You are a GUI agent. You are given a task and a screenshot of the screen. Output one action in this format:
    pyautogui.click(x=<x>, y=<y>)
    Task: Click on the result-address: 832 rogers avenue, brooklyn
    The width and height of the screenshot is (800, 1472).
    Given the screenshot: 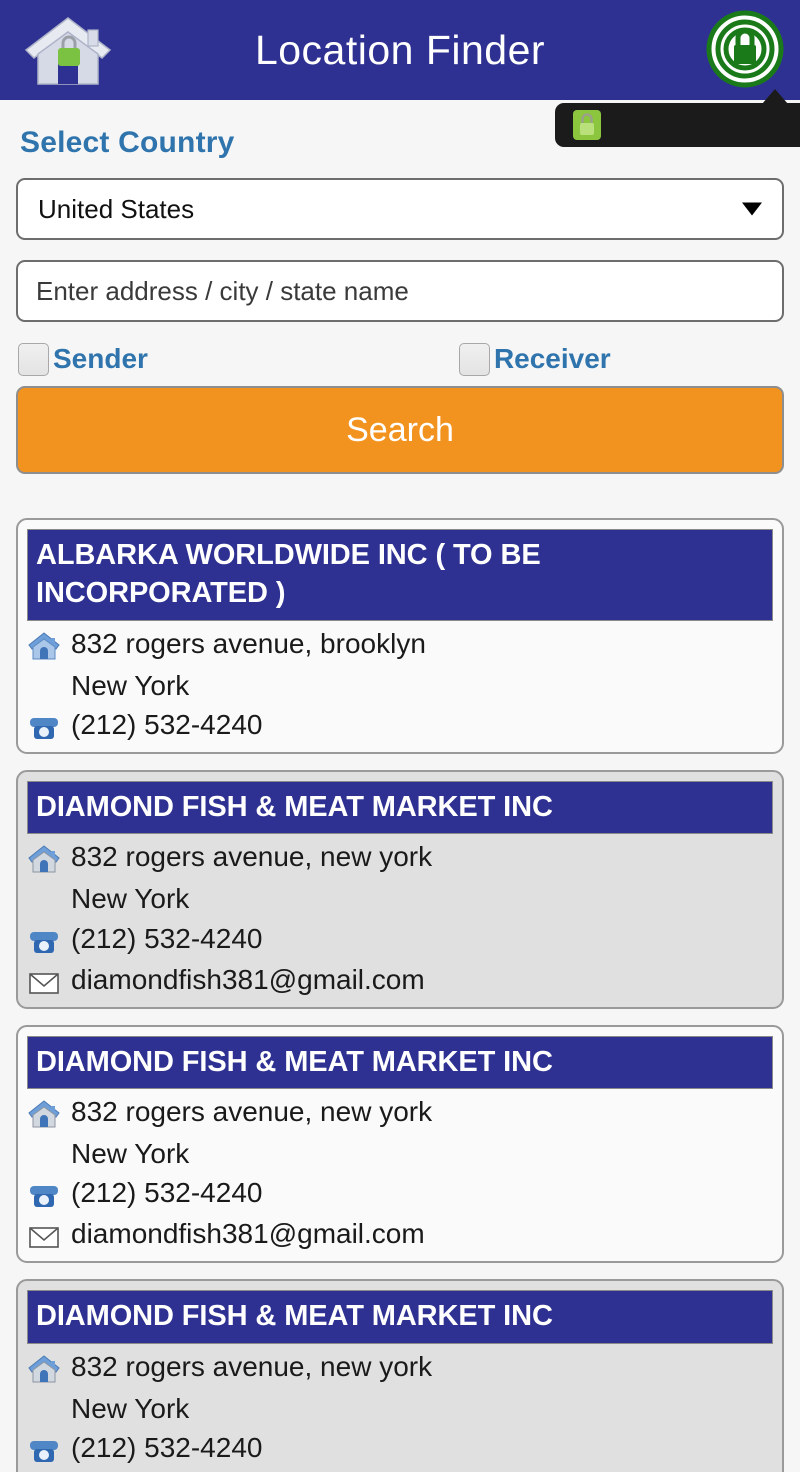 What is the action you would take?
    pyautogui.click(x=248, y=643)
    